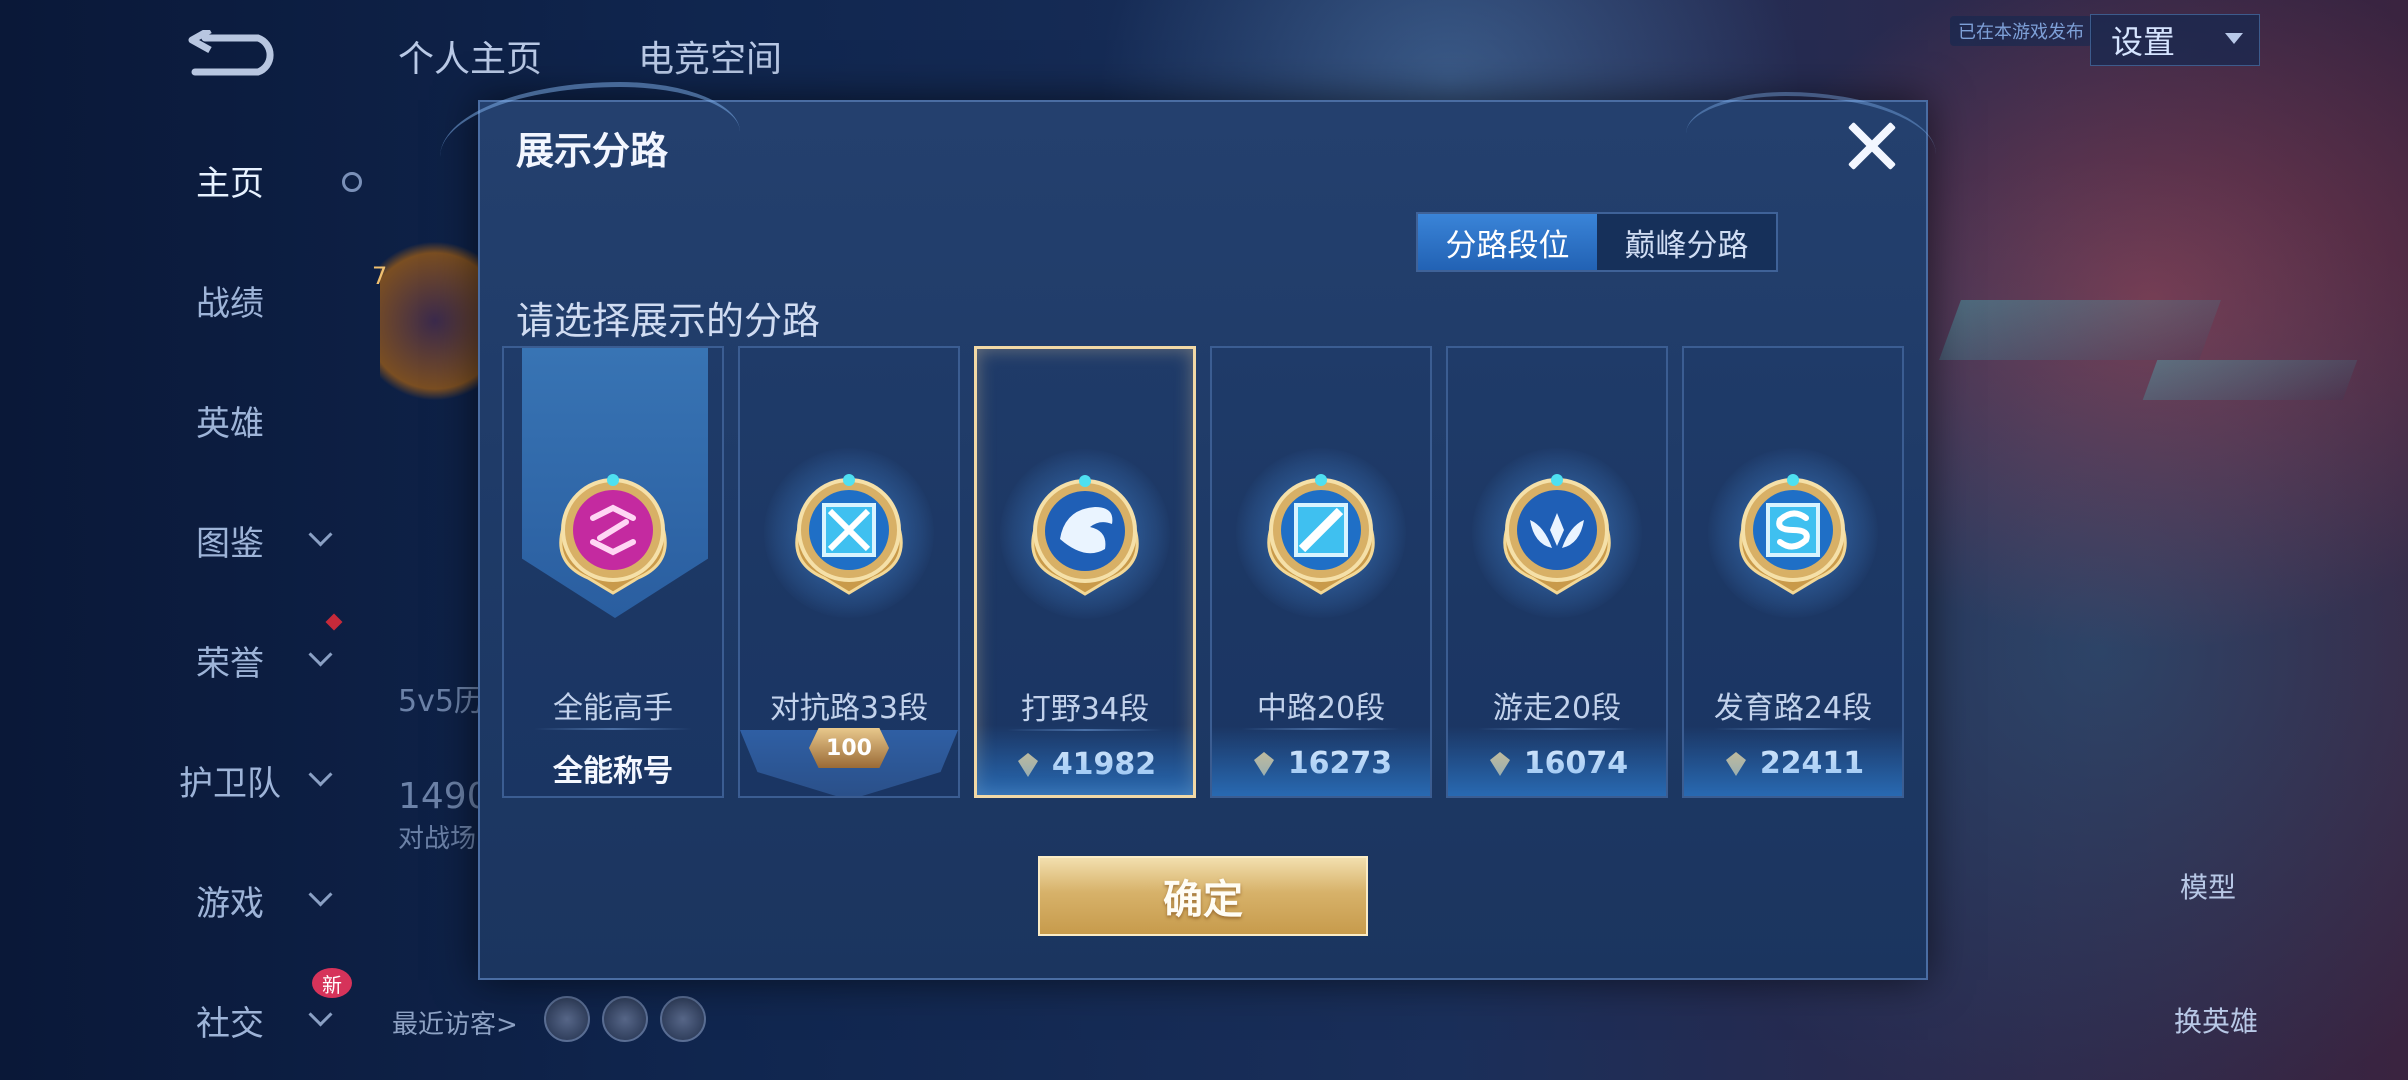 This screenshot has height=1080, width=2408. What do you see at coordinates (230, 543) in the screenshot?
I see `nav-item-label: 图鉴` at bounding box center [230, 543].